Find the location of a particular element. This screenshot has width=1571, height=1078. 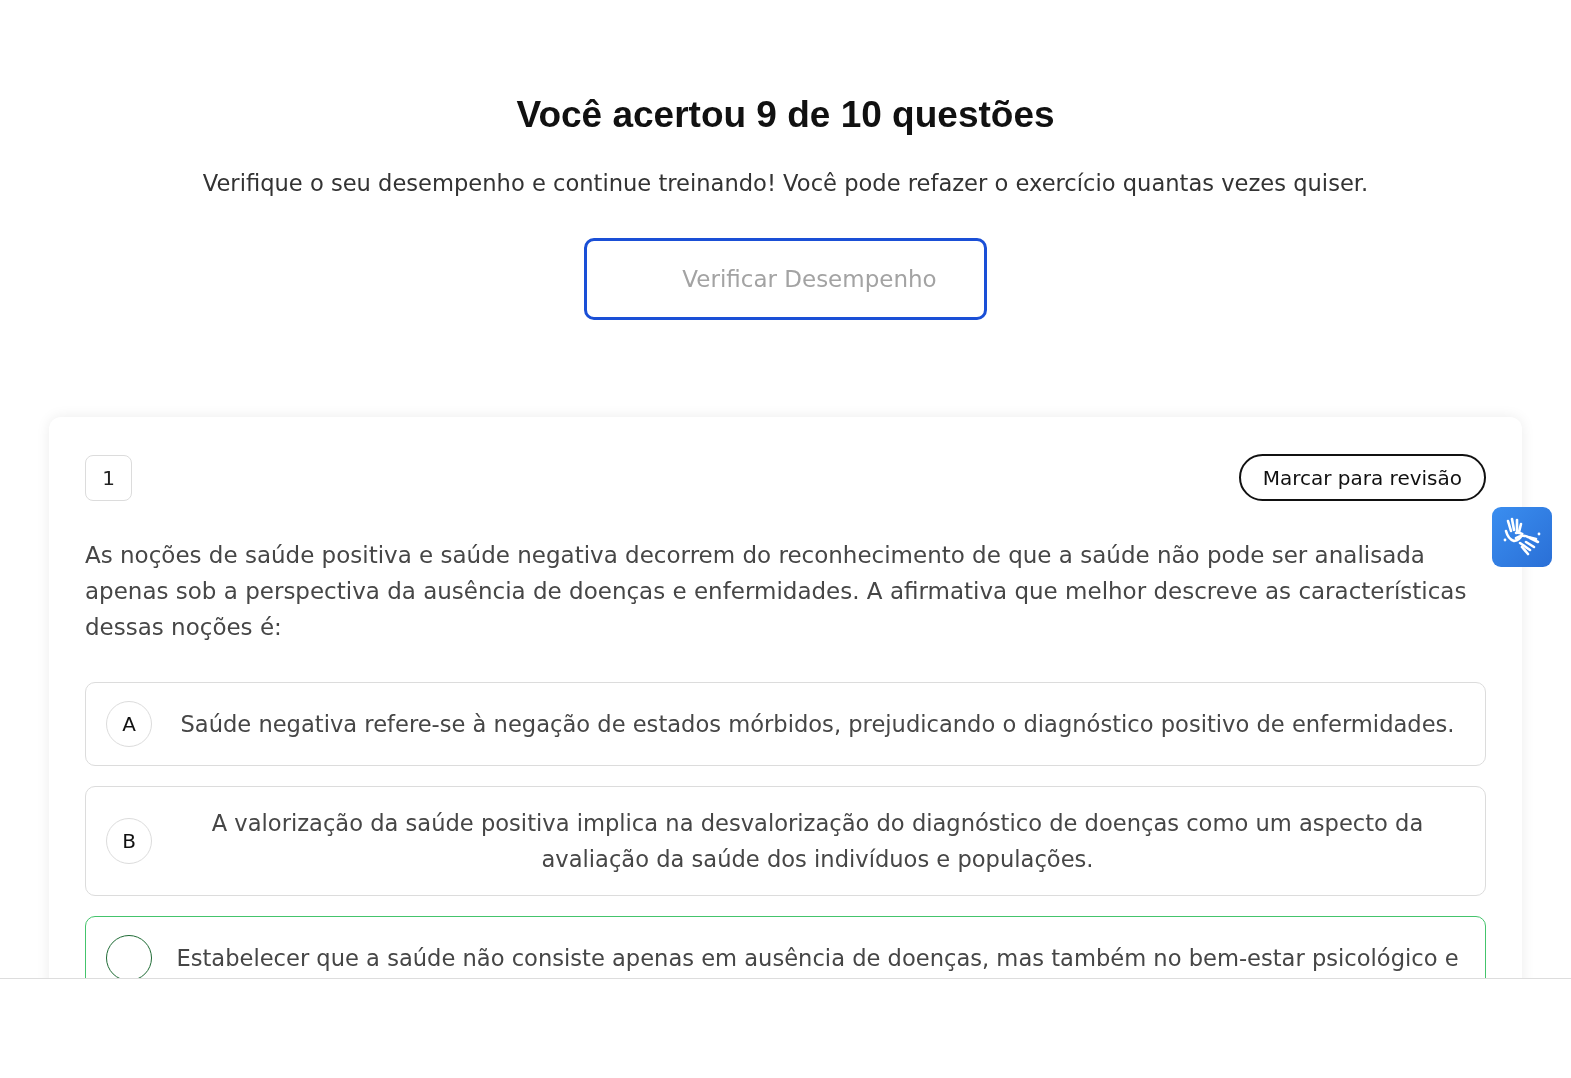

mark-for-review-button: Marcar para revisão is located at coordinates (1362, 477).